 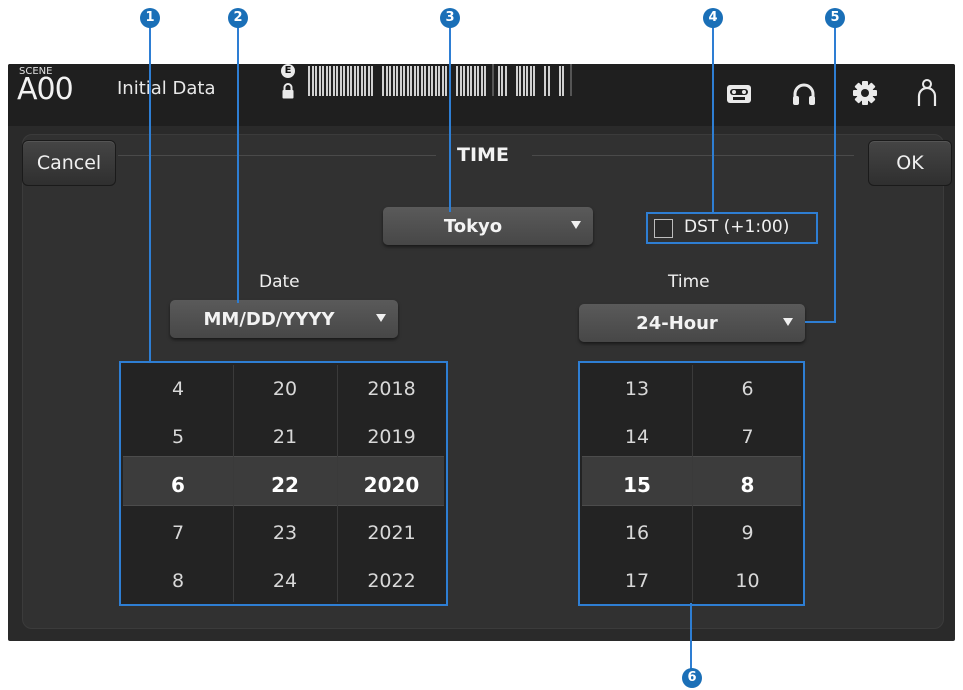 I want to click on scene-name: Initial Data, so click(x=166, y=88).